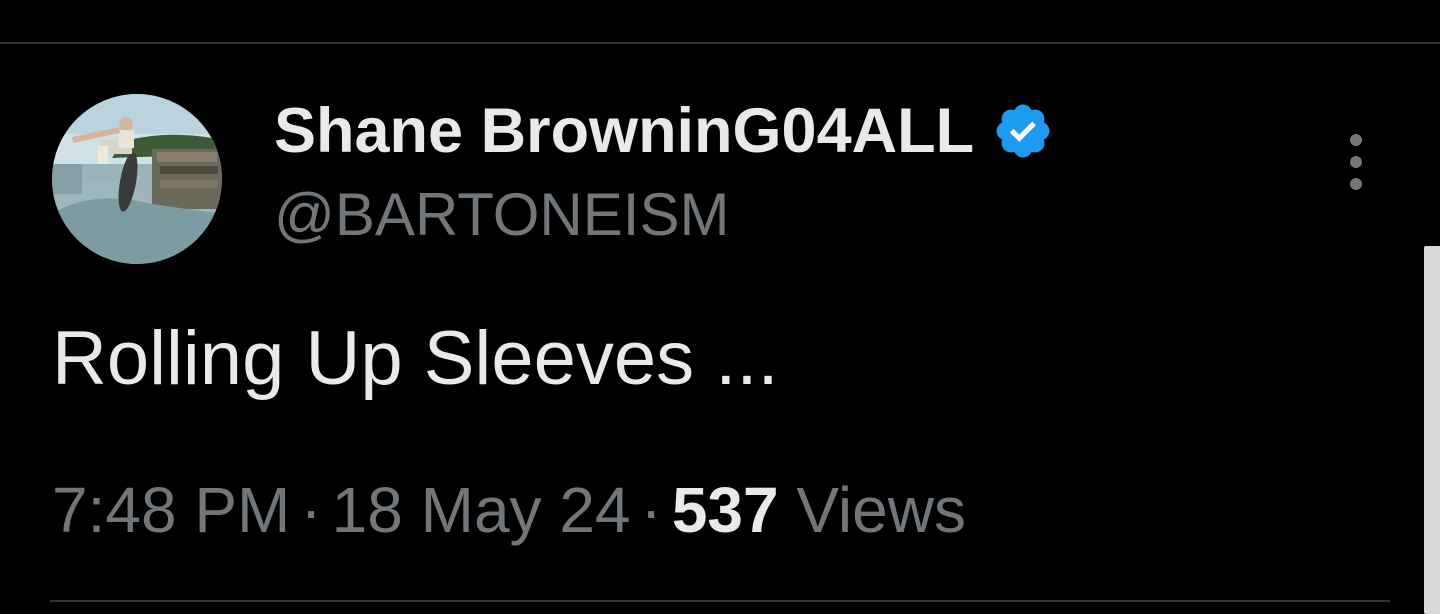 This screenshot has width=1440, height=614. What do you see at coordinates (720, 43) in the screenshot?
I see `top-divider` at bounding box center [720, 43].